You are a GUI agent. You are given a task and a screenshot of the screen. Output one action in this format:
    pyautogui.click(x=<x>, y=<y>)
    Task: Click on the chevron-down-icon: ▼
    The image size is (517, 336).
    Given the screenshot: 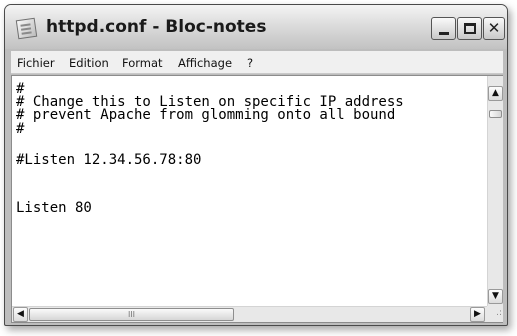 What is the action you would take?
    pyautogui.click(x=495, y=296)
    